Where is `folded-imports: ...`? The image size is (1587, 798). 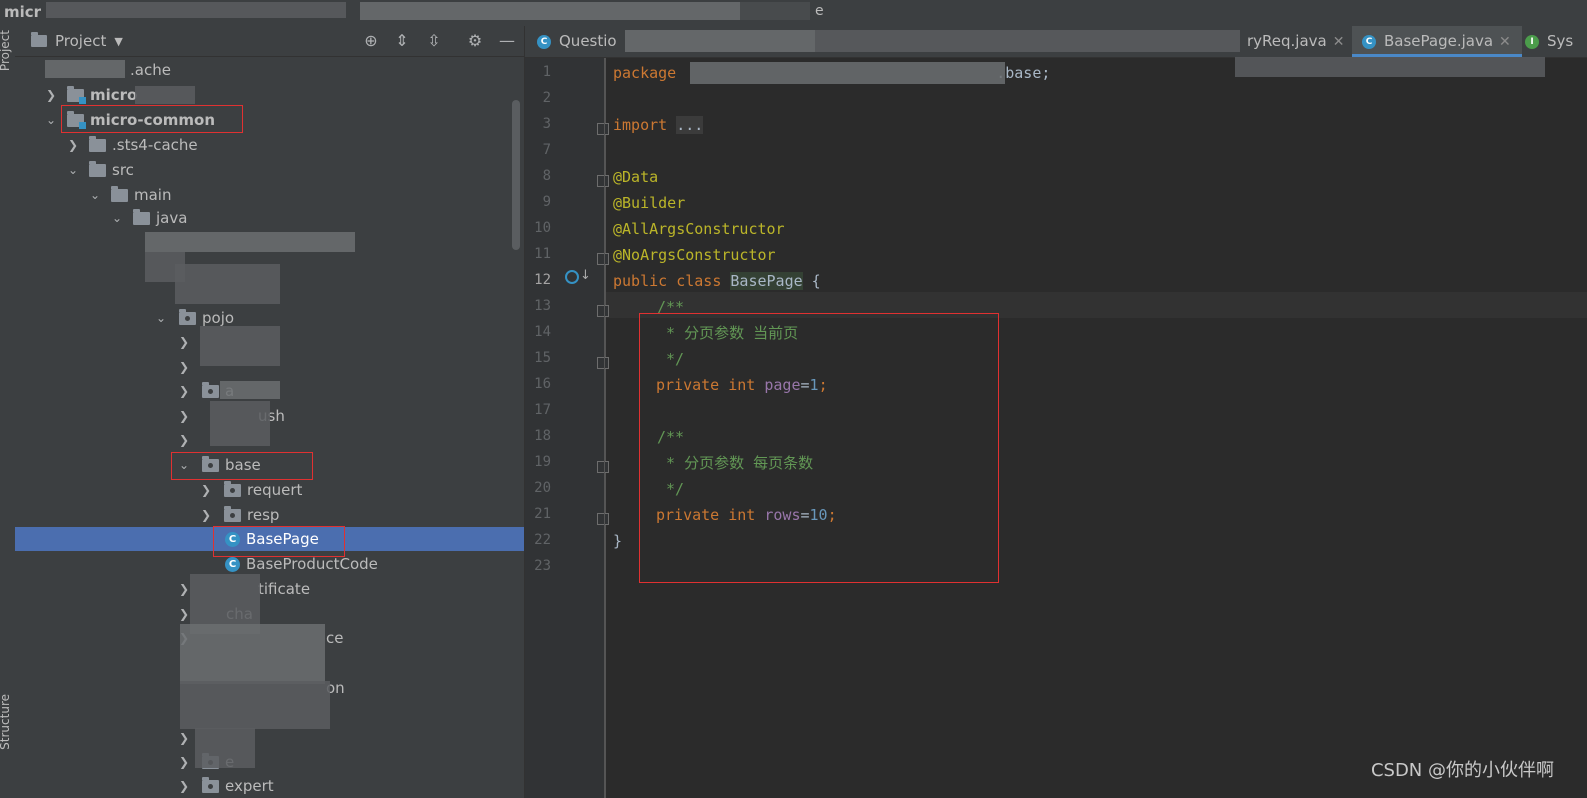
folded-imports: ... is located at coordinates (690, 125).